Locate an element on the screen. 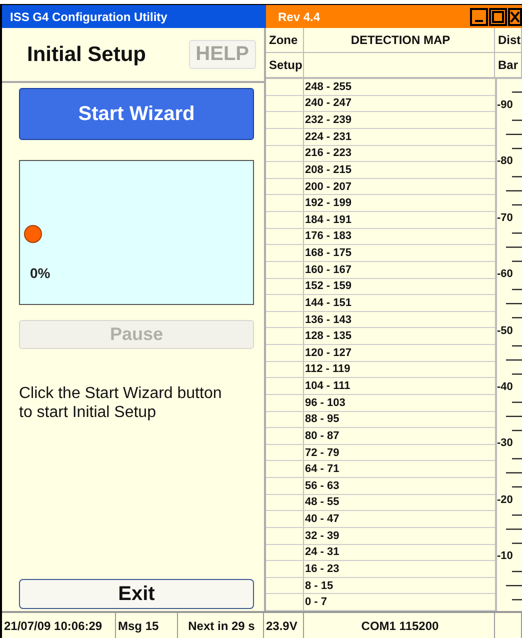 This screenshot has width=522, height=638. zone-range-cell-text: 16 - 23 is located at coordinates (322, 569).